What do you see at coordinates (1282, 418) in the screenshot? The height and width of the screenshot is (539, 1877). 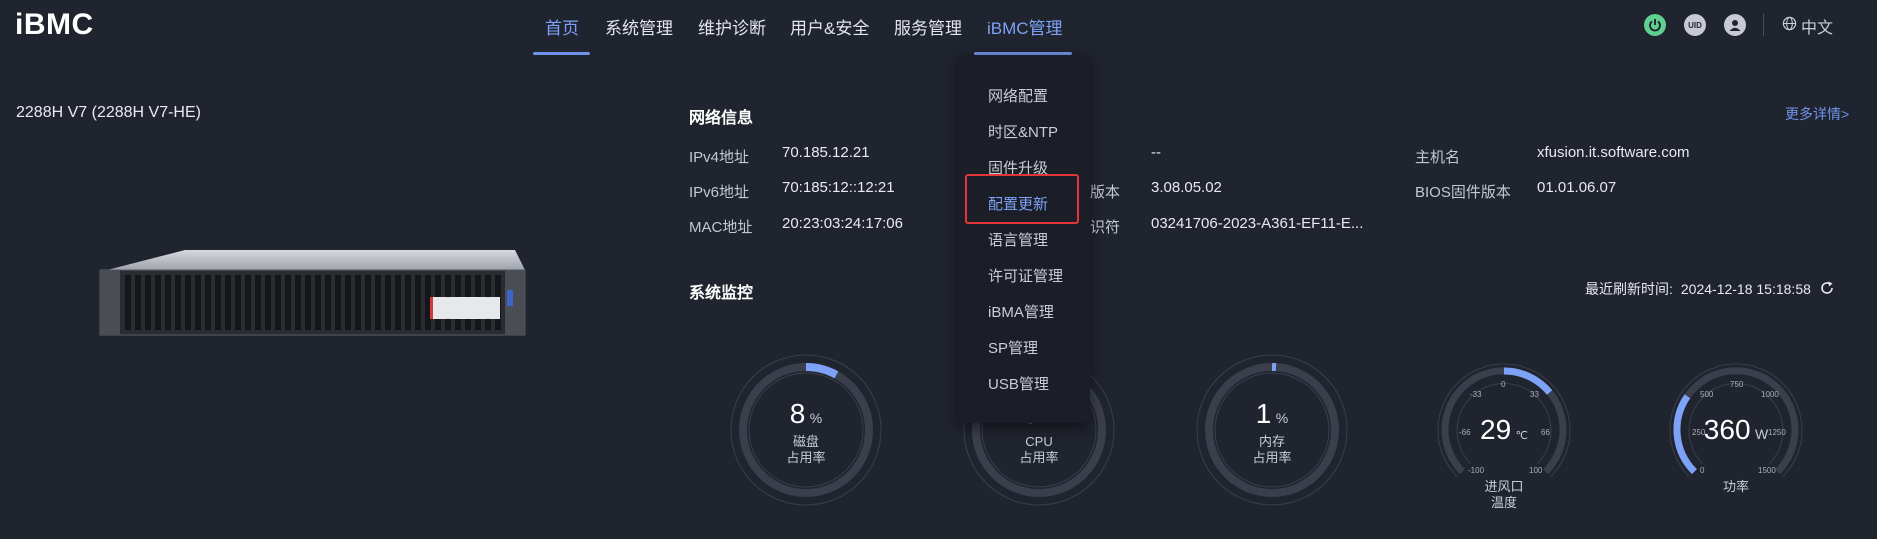 I see `memory-usage-unit: %` at bounding box center [1282, 418].